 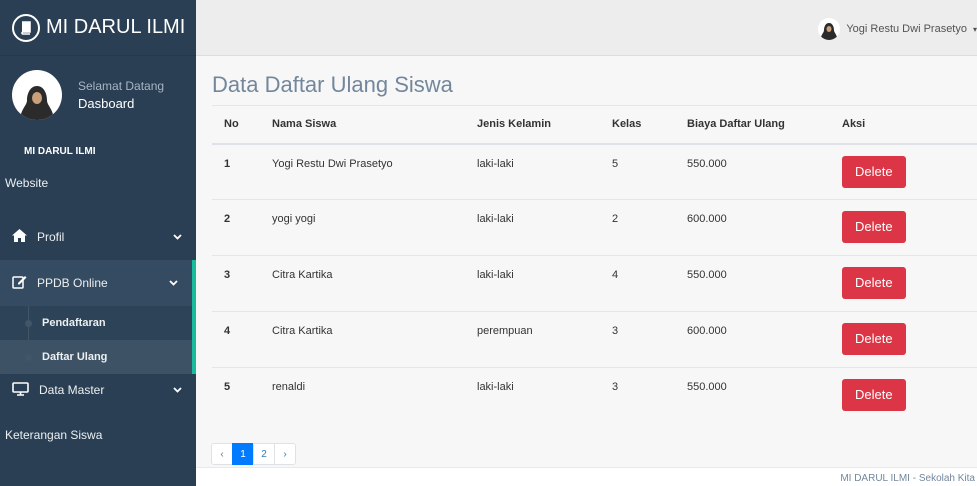 I want to click on cell-kelas: 2, so click(x=637, y=227).